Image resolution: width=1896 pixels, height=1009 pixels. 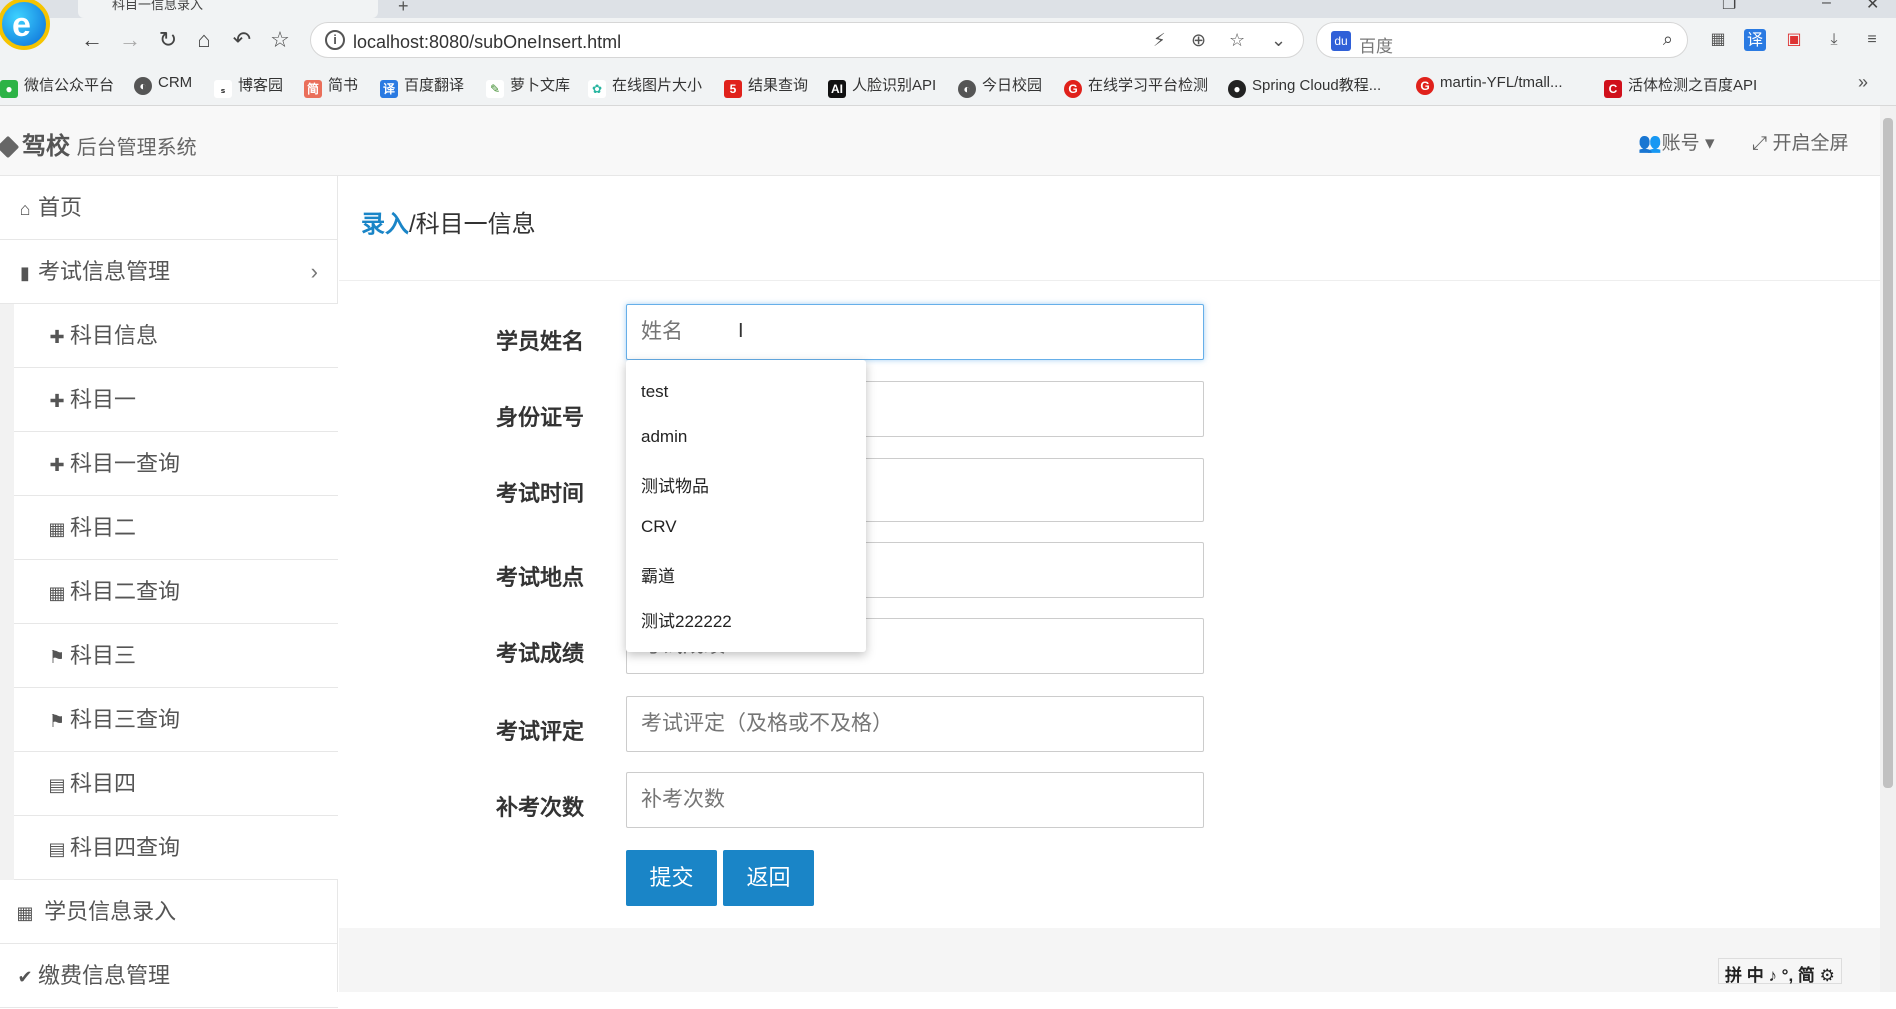 I want to click on brand: 驾校 后台管理系统, so click(x=98, y=143).